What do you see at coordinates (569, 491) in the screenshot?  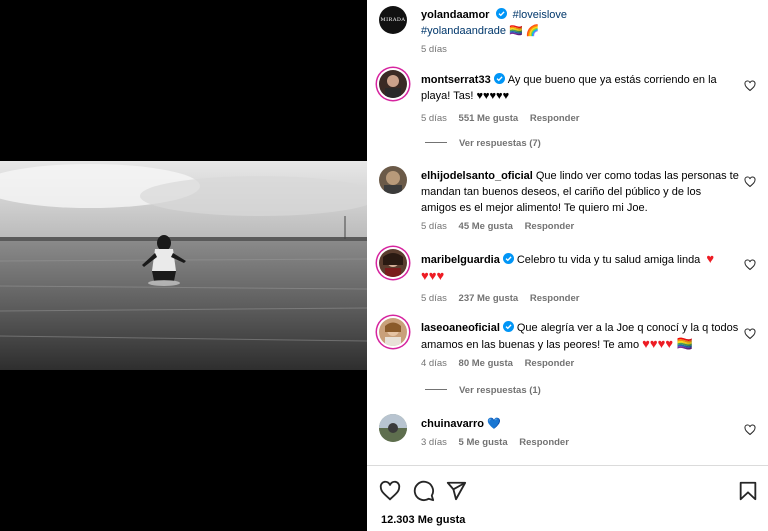 I see `post-actions-bar` at bounding box center [569, 491].